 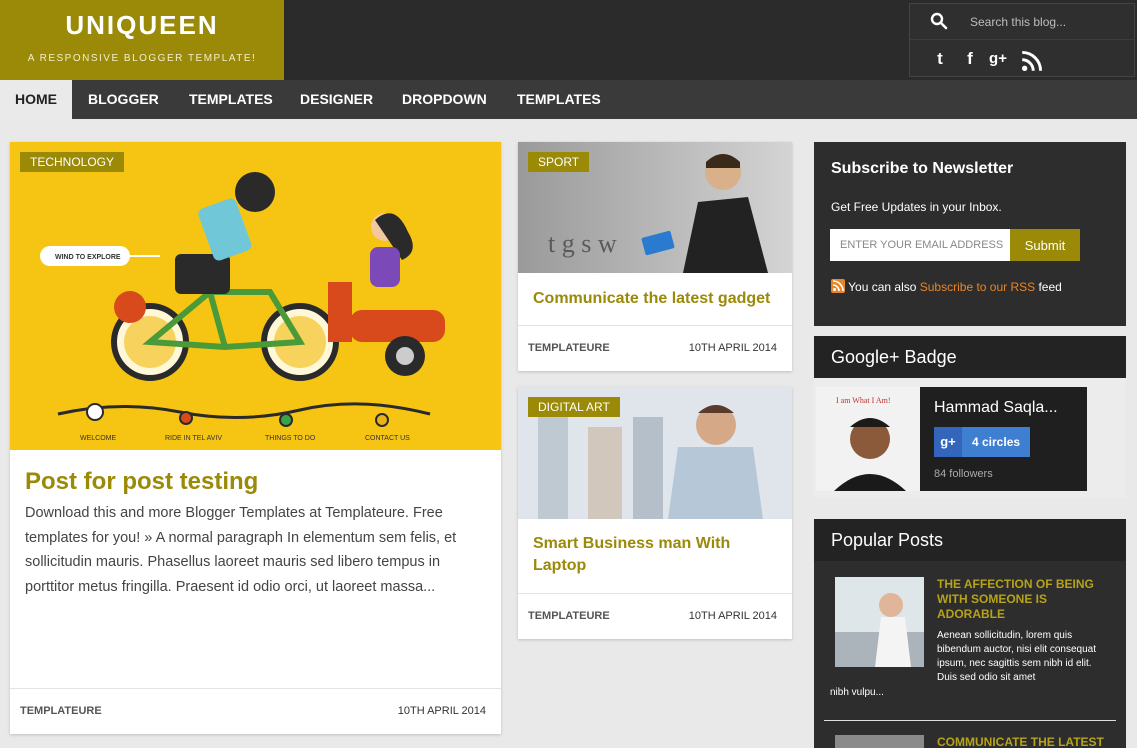 I want to click on category-badge-digital-art: DIGITAL ART, so click(x=574, y=407).